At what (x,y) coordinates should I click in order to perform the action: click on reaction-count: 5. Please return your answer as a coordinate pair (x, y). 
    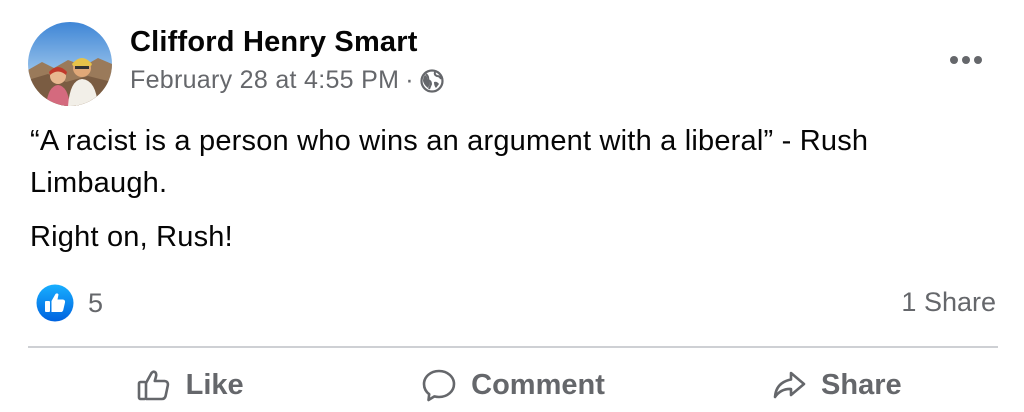
    Looking at the image, I should click on (96, 302).